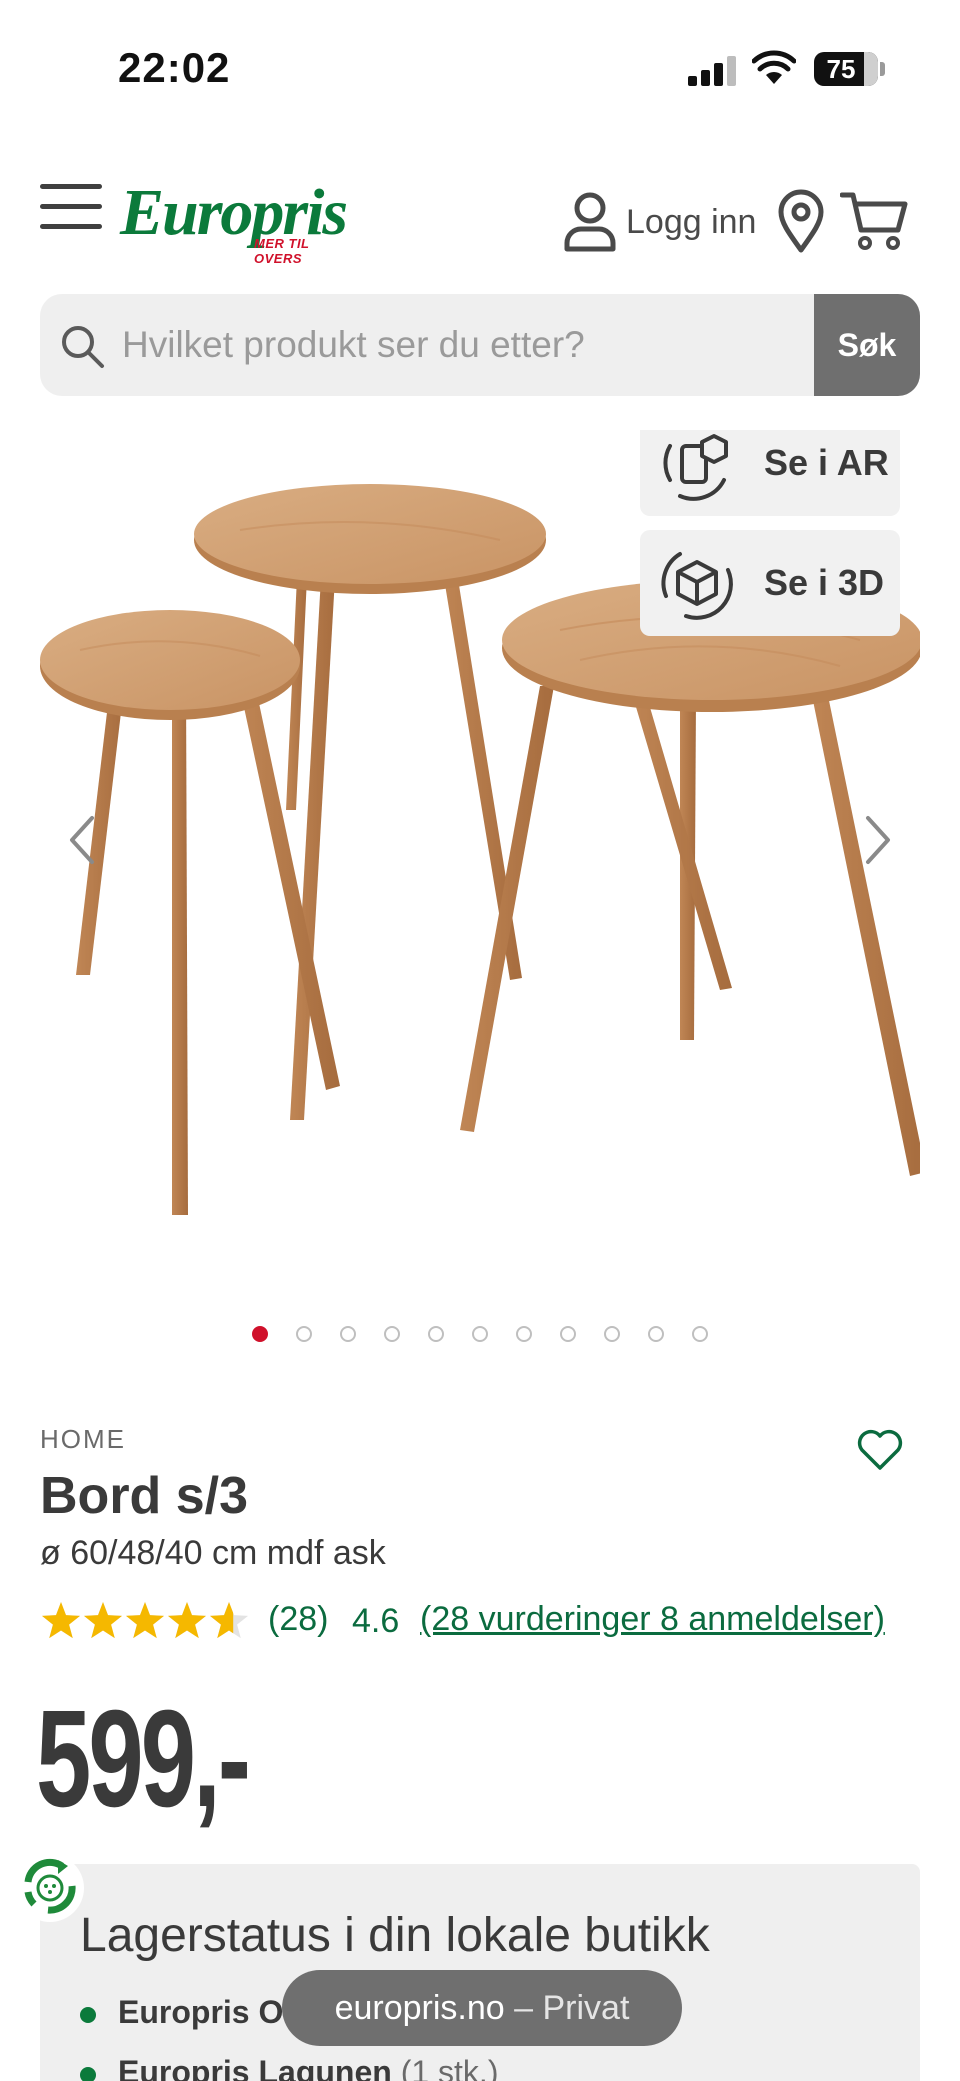  Describe the element at coordinates (467, 345) in the screenshot. I see `search-input` at that location.